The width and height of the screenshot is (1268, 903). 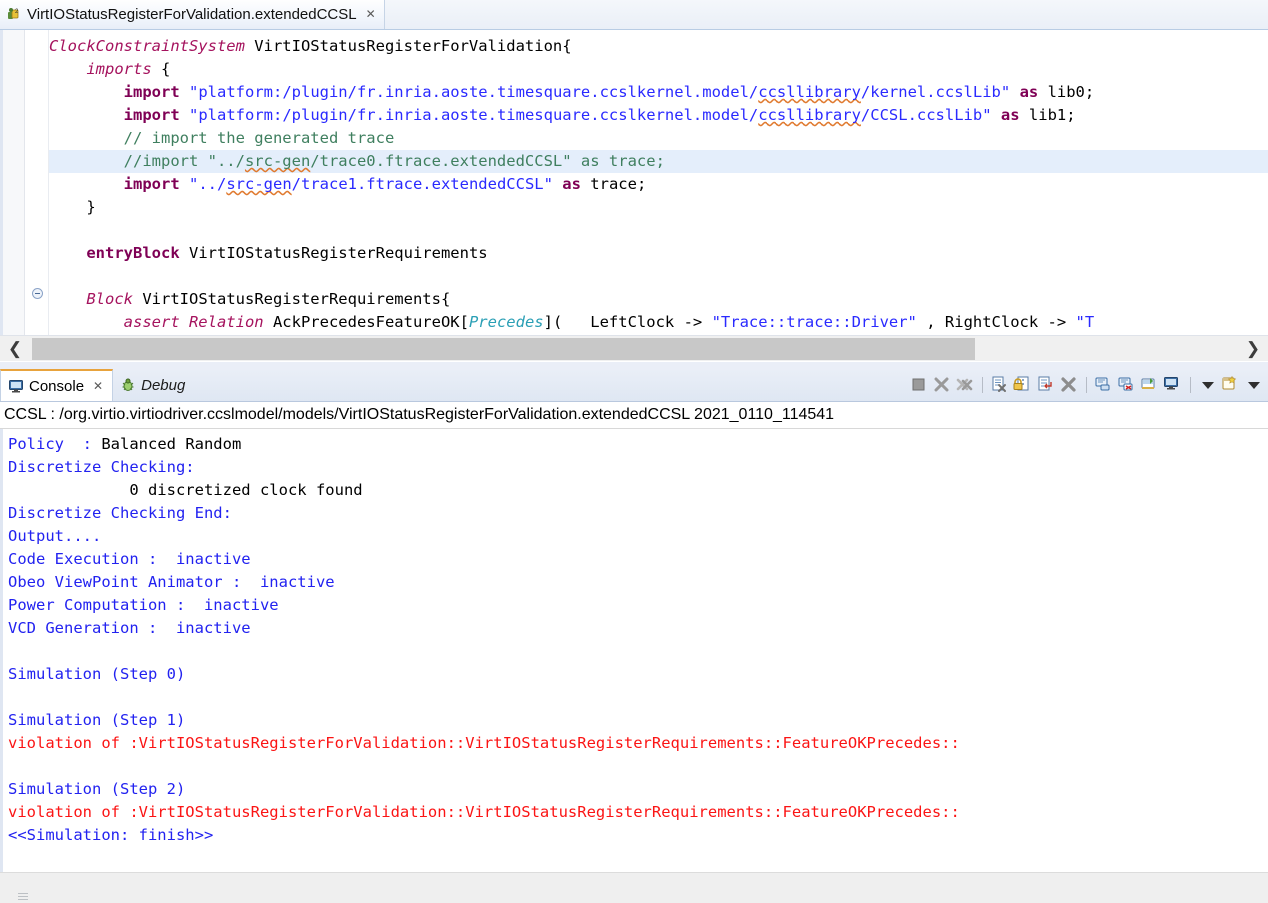 I want to click on remove-all-terminated-button, so click(x=965, y=385).